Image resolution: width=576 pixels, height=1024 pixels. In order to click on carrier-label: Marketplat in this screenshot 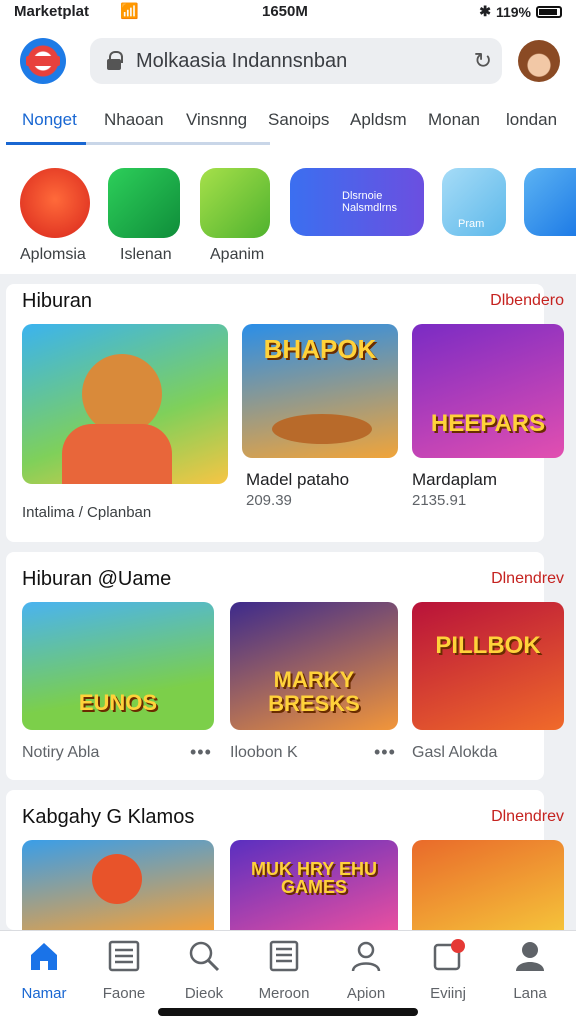, I will do `click(52, 11)`.